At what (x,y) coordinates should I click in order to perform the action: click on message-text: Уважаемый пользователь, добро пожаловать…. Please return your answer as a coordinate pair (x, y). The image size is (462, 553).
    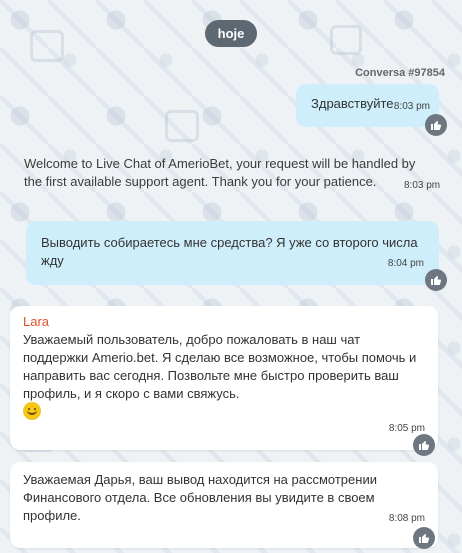
    Looking at the image, I should click on (220, 366).